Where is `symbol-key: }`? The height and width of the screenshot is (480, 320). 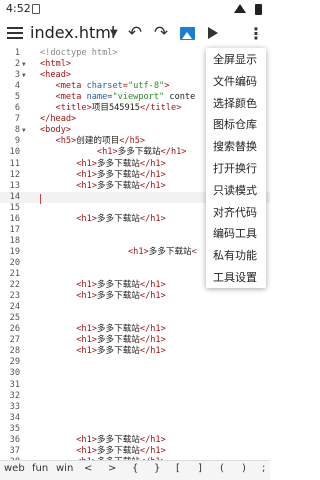
symbol-key: } is located at coordinates (157, 468).